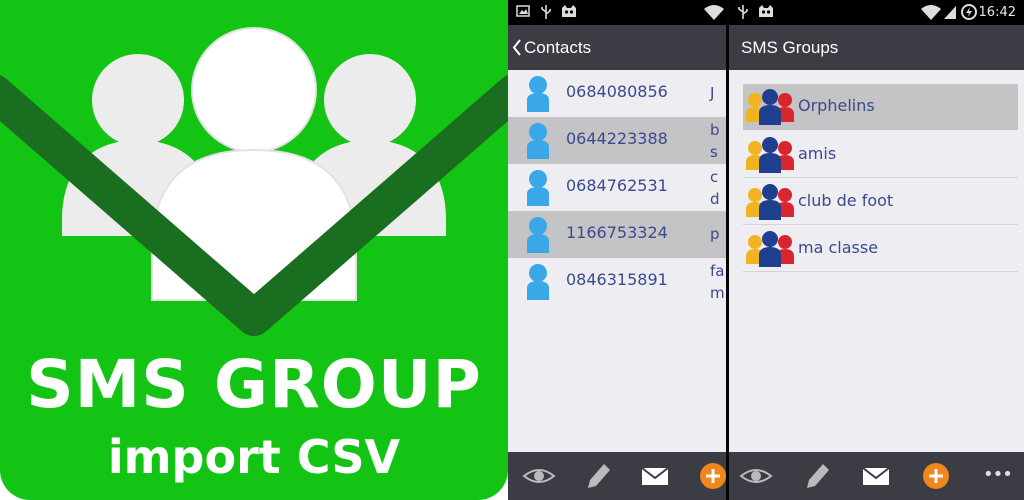 The image size is (1024, 500). Describe the element at coordinates (876, 47) in the screenshot. I see `groups-action-bar: SMS Groups` at that location.